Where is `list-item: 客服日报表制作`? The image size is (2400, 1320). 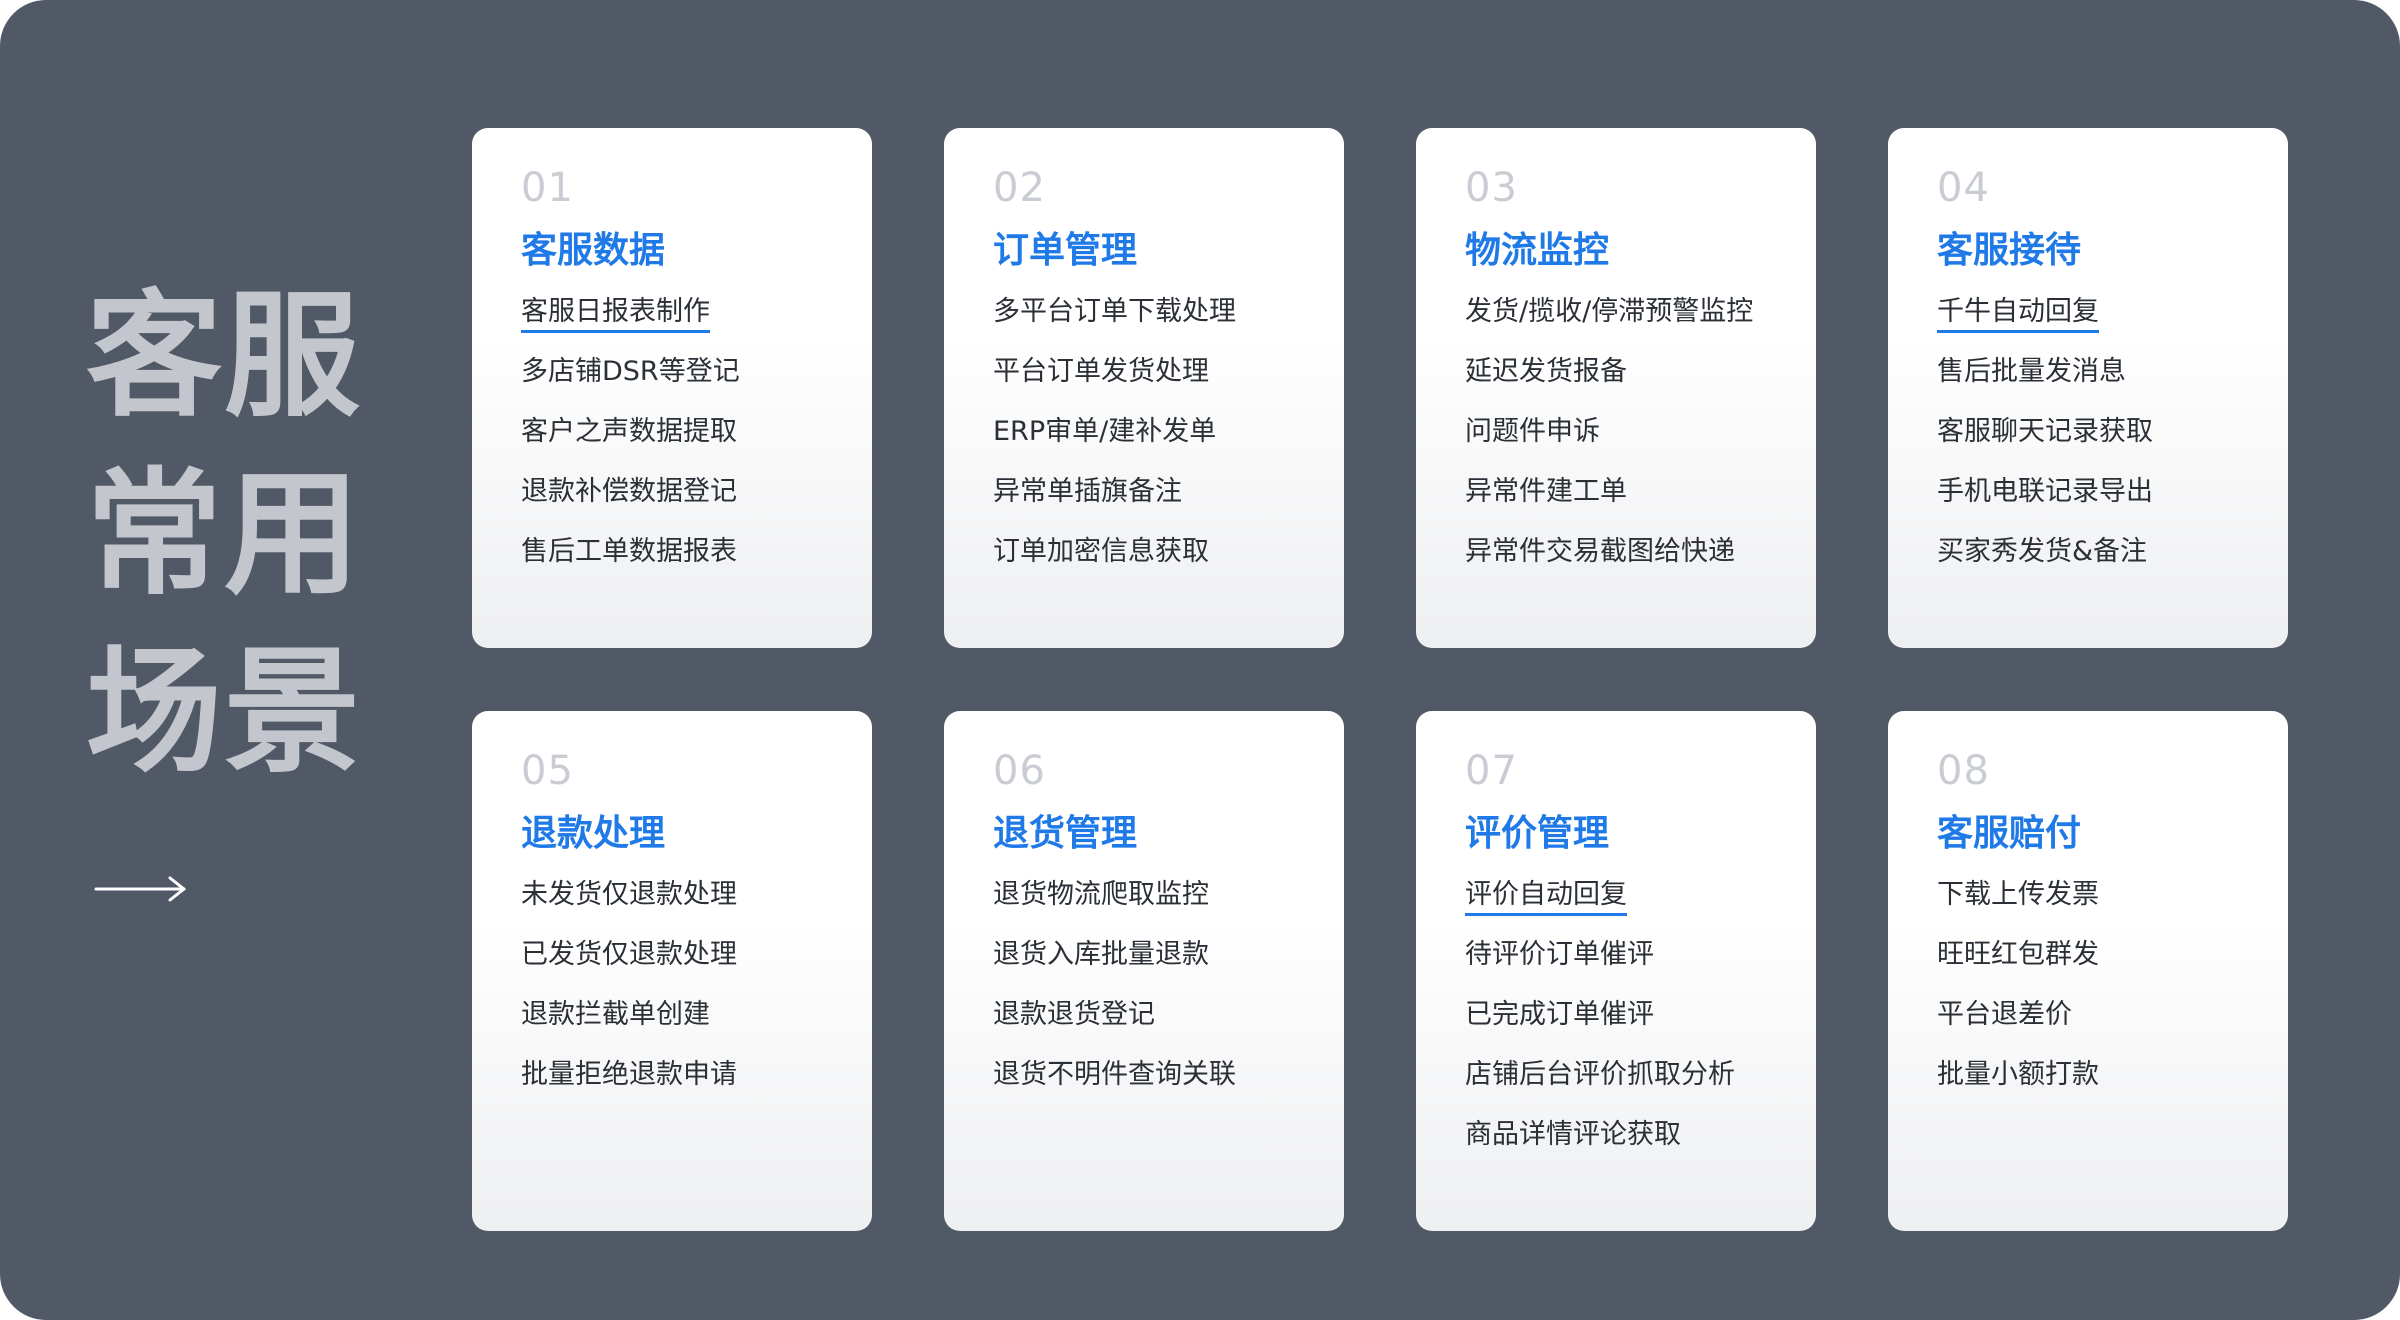 list-item: 客服日报表制作 is located at coordinates (676, 324).